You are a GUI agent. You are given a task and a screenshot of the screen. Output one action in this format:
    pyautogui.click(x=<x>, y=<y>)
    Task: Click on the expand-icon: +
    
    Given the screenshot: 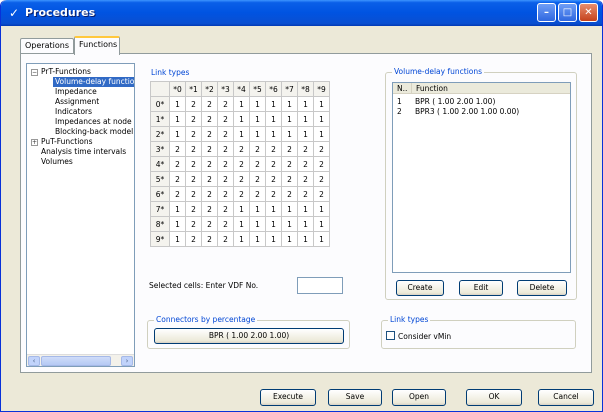 What is the action you would take?
    pyautogui.click(x=34, y=142)
    